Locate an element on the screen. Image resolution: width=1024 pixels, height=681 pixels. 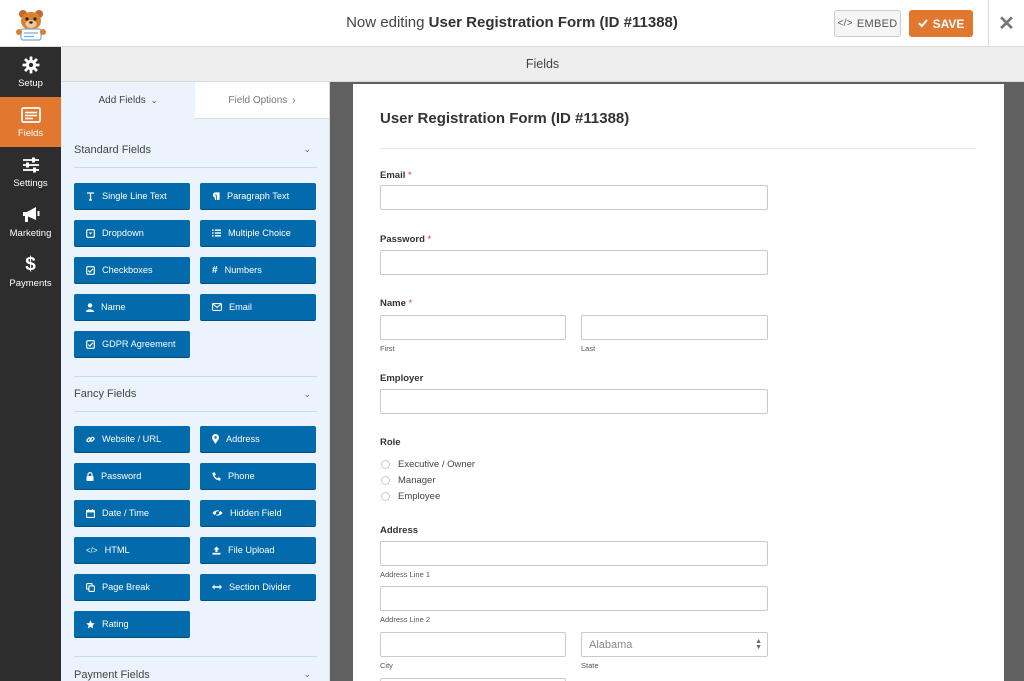
radio-option: Manager is located at coordinates (408, 480).